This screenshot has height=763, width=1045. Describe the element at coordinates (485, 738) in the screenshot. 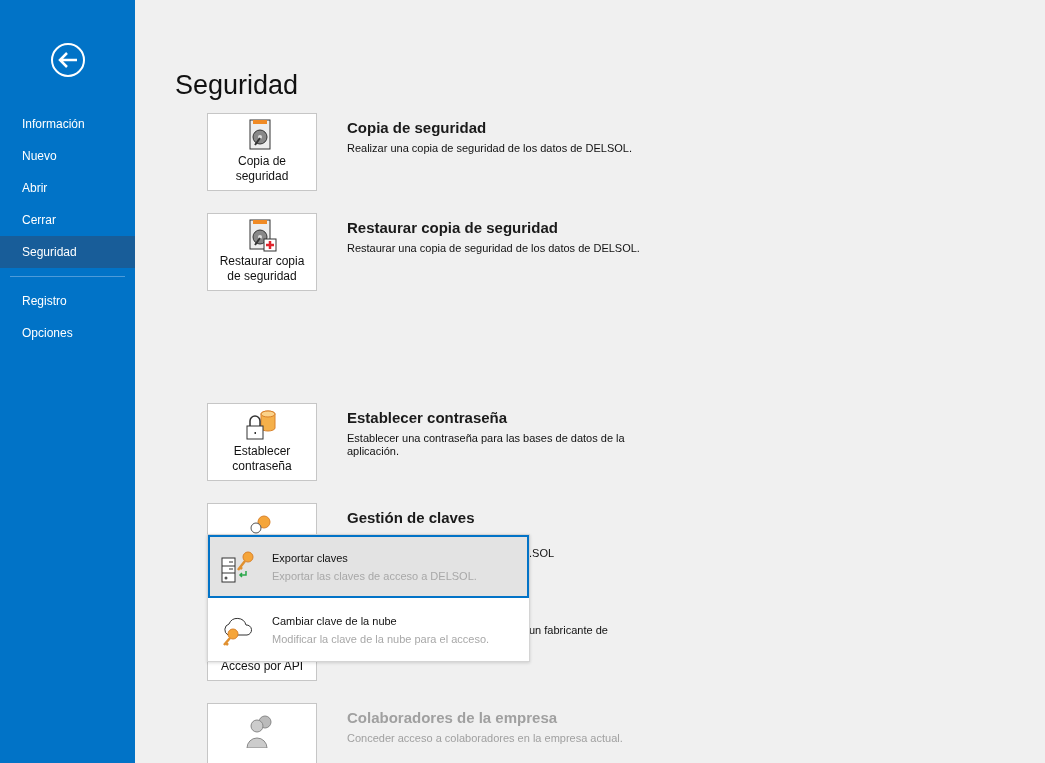

I see `section-description: Conceder acceso a colaboradores en la empresa actual.` at that location.